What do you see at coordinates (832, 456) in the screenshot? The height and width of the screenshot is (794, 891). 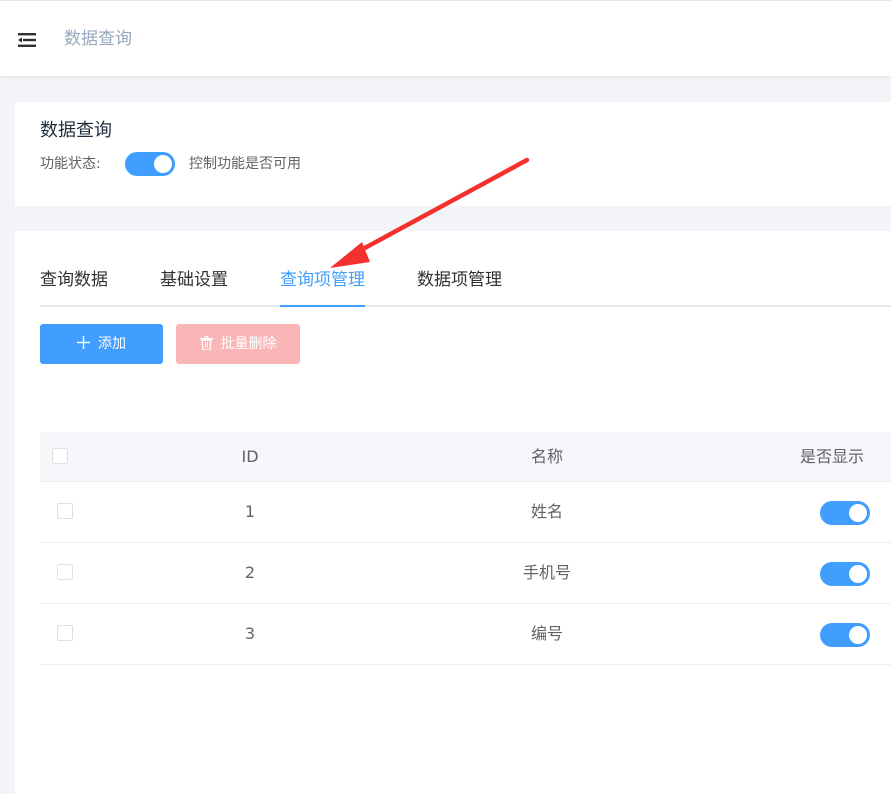 I see `column-header-visible: 是否显示` at bounding box center [832, 456].